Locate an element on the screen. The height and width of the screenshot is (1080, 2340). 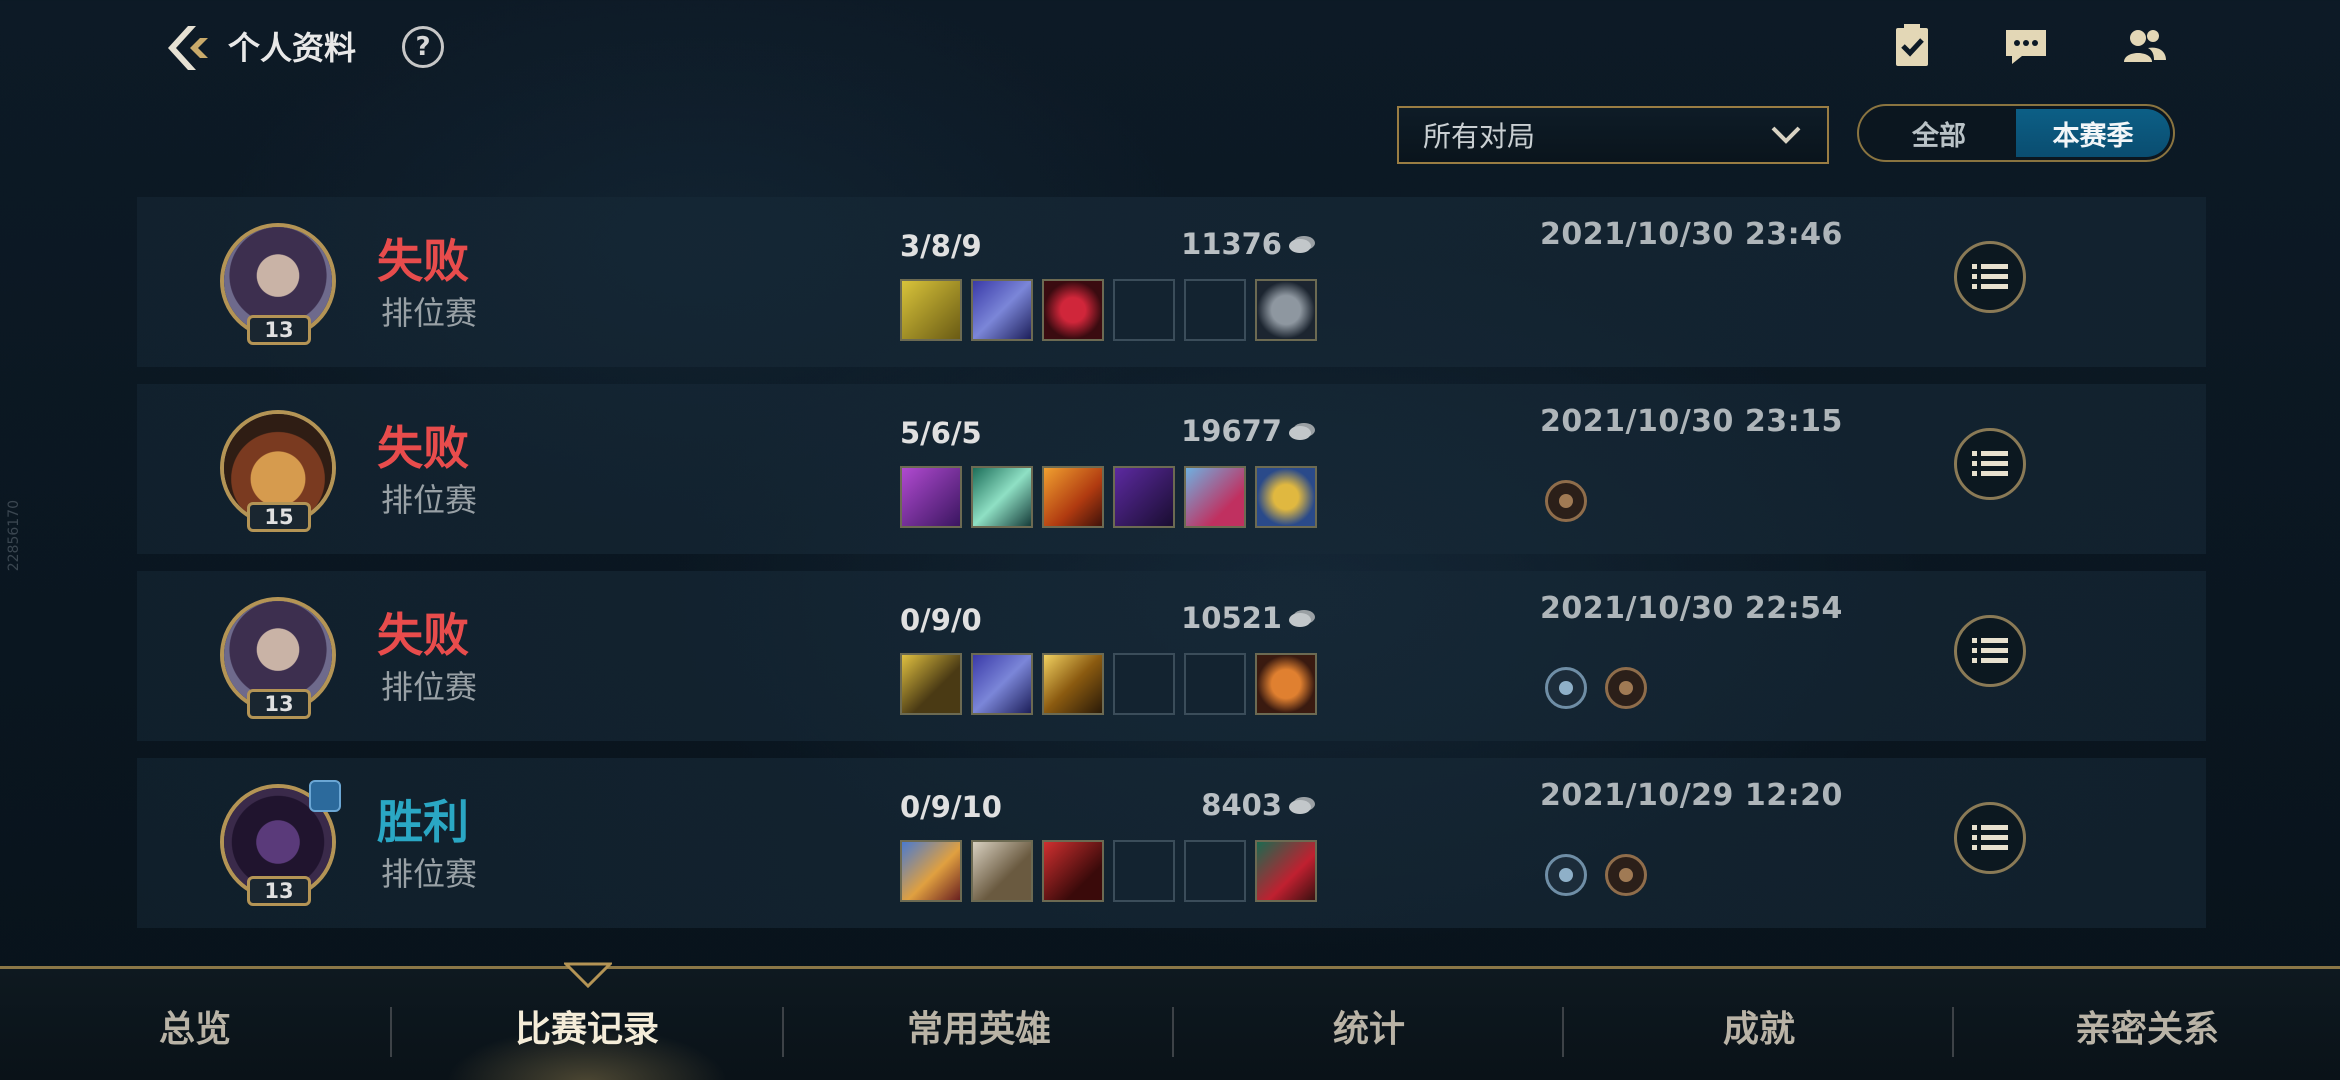
tab-favorite-champions: 常用英雄 is located at coordinates (979, 1024).